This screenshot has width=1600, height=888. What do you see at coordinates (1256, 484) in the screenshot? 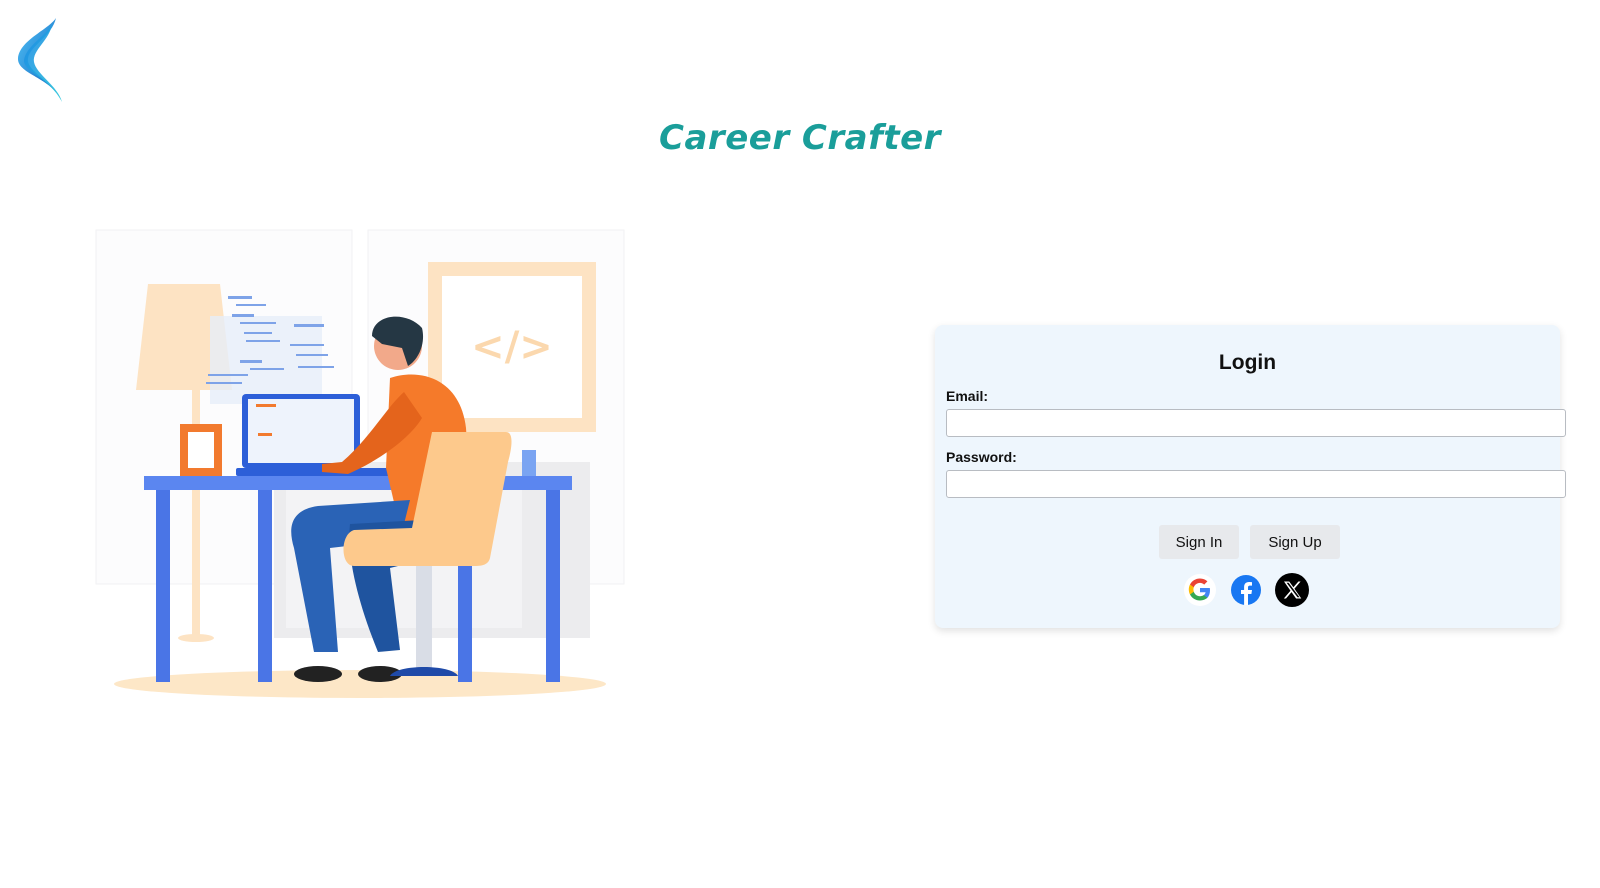
I see `password-field` at bounding box center [1256, 484].